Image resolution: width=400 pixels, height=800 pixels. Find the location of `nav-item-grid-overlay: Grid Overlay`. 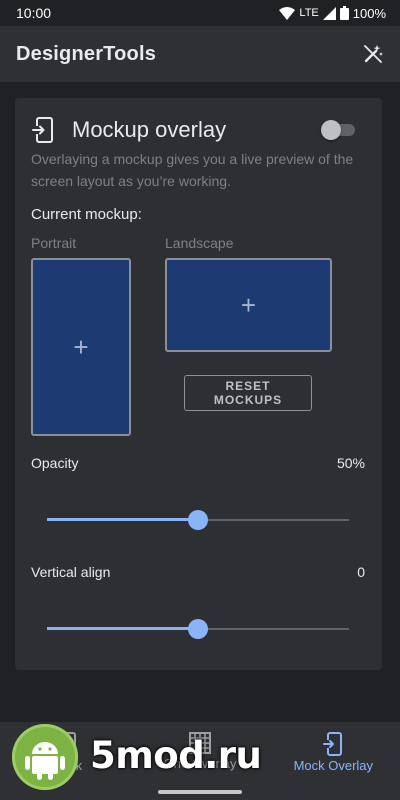

nav-item-grid-overlay: Grid Overlay is located at coordinates (199, 761).